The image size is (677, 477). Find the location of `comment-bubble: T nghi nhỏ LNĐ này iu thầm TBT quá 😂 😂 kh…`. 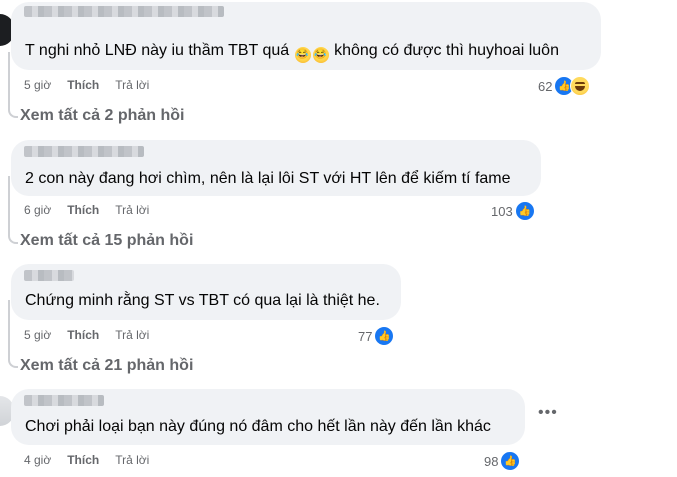

comment-bubble: T nghi nhỏ LNĐ này iu thầm TBT quá 😂 😂 kh… is located at coordinates (306, 36).